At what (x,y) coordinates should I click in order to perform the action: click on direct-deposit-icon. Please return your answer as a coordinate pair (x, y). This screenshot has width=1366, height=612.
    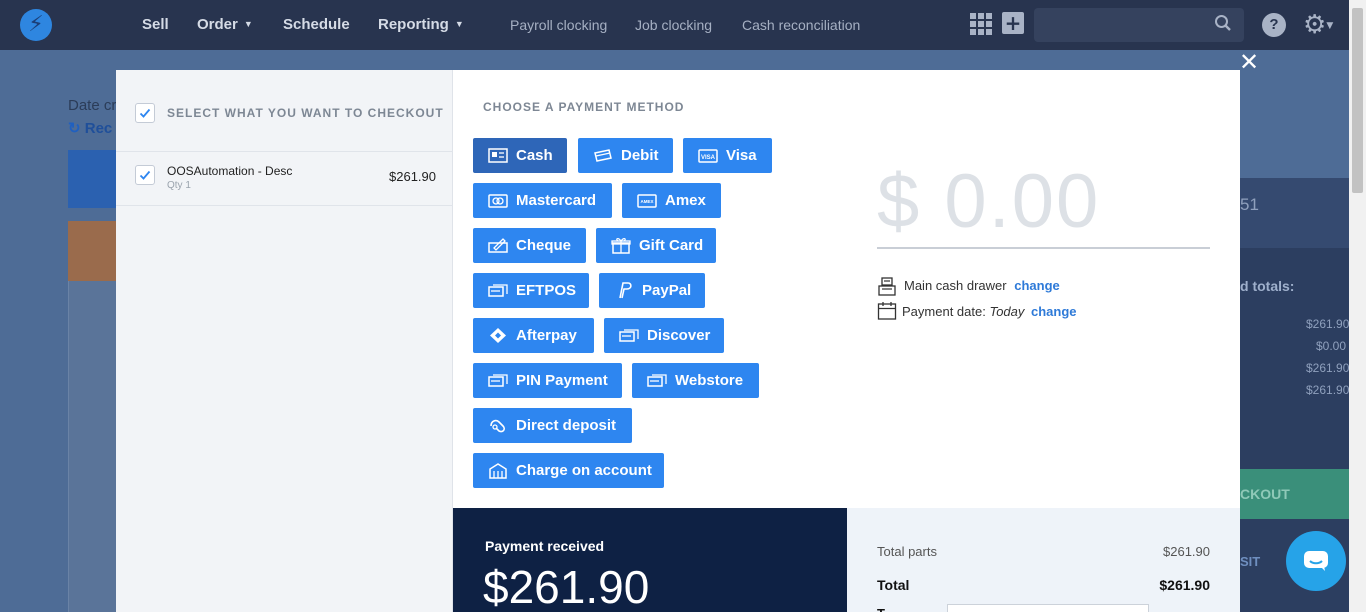
    Looking at the image, I should click on (498, 426).